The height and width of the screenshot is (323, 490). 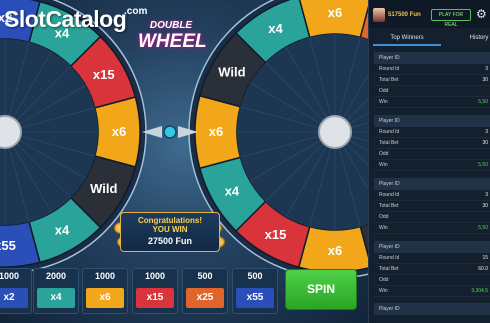 I want to click on bet-amount: 2000, so click(x=56, y=276).